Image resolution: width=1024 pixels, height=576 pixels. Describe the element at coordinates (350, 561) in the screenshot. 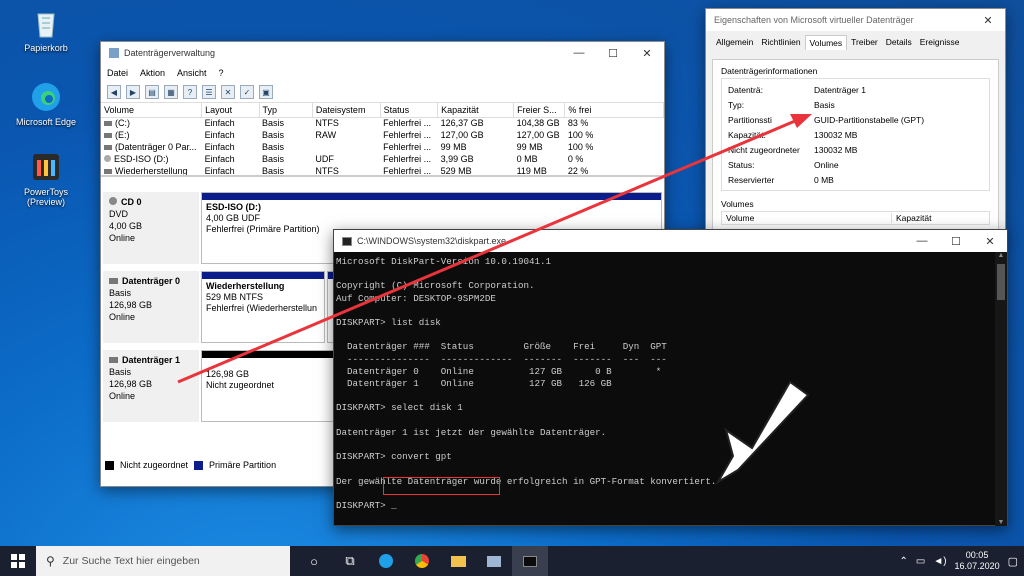

I see `task-view-icon: ⧉` at that location.